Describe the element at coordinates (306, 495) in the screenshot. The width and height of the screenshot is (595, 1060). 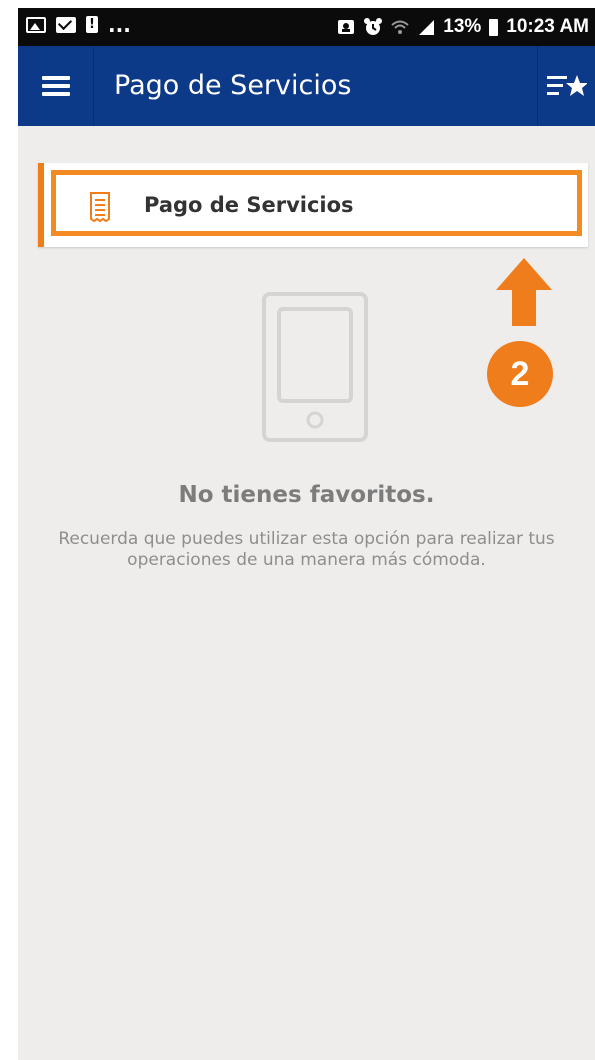
I see `empty-state-title: No tienes favoritos.` at that location.